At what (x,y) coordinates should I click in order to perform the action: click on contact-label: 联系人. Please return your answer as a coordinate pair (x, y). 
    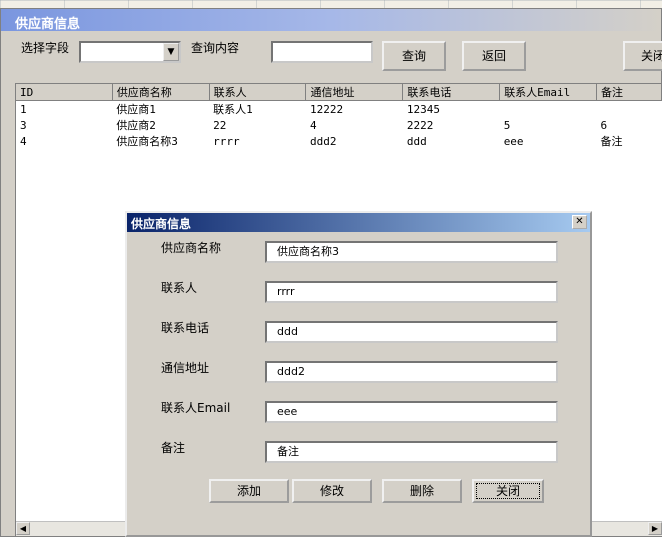
    Looking at the image, I should click on (179, 288).